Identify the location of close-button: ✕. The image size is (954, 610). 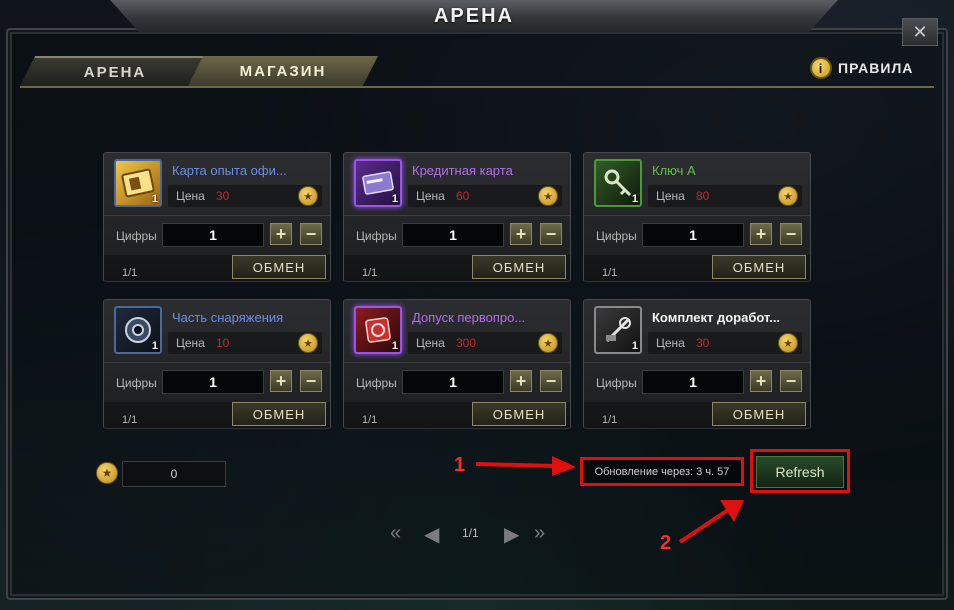
(920, 32).